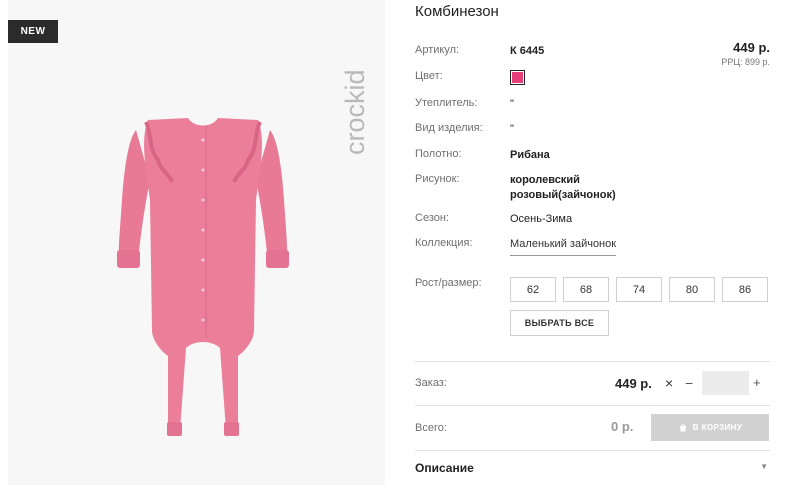 This screenshot has width=800, height=485. Describe the element at coordinates (682, 427) in the screenshot. I see `cart-icon` at that location.